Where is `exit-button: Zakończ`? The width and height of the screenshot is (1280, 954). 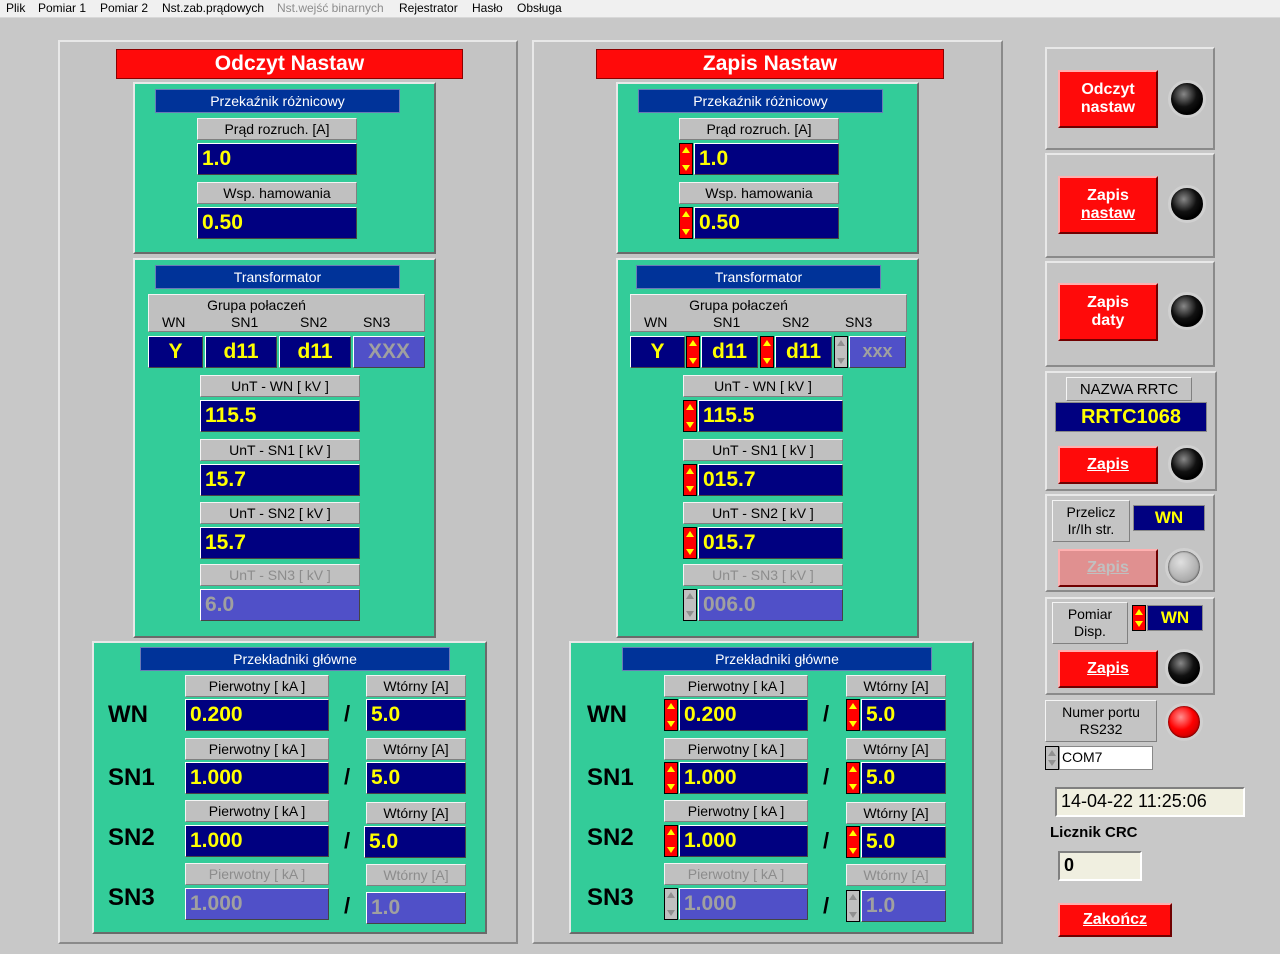 exit-button: Zakończ is located at coordinates (1115, 920).